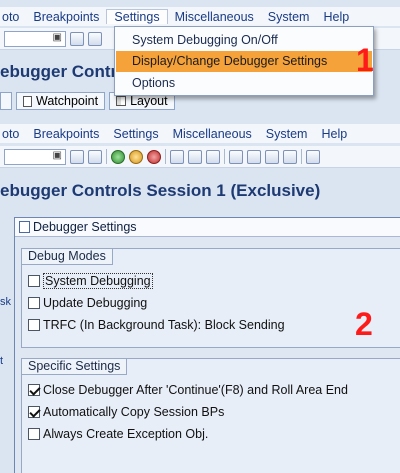 Image resolution: width=400 pixels, height=473 pixels. Describe the element at coordinates (177, 156) in the screenshot. I see `print-icon` at that location.